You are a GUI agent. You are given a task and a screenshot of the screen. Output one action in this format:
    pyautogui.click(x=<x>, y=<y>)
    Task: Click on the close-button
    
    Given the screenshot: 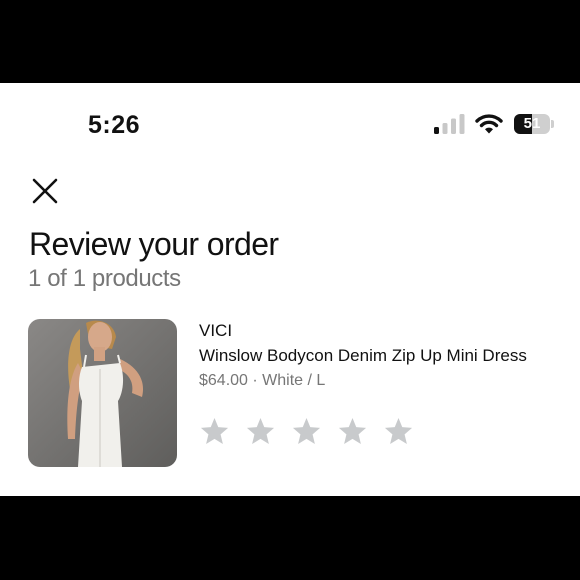 What is the action you would take?
    pyautogui.click(x=45, y=191)
    